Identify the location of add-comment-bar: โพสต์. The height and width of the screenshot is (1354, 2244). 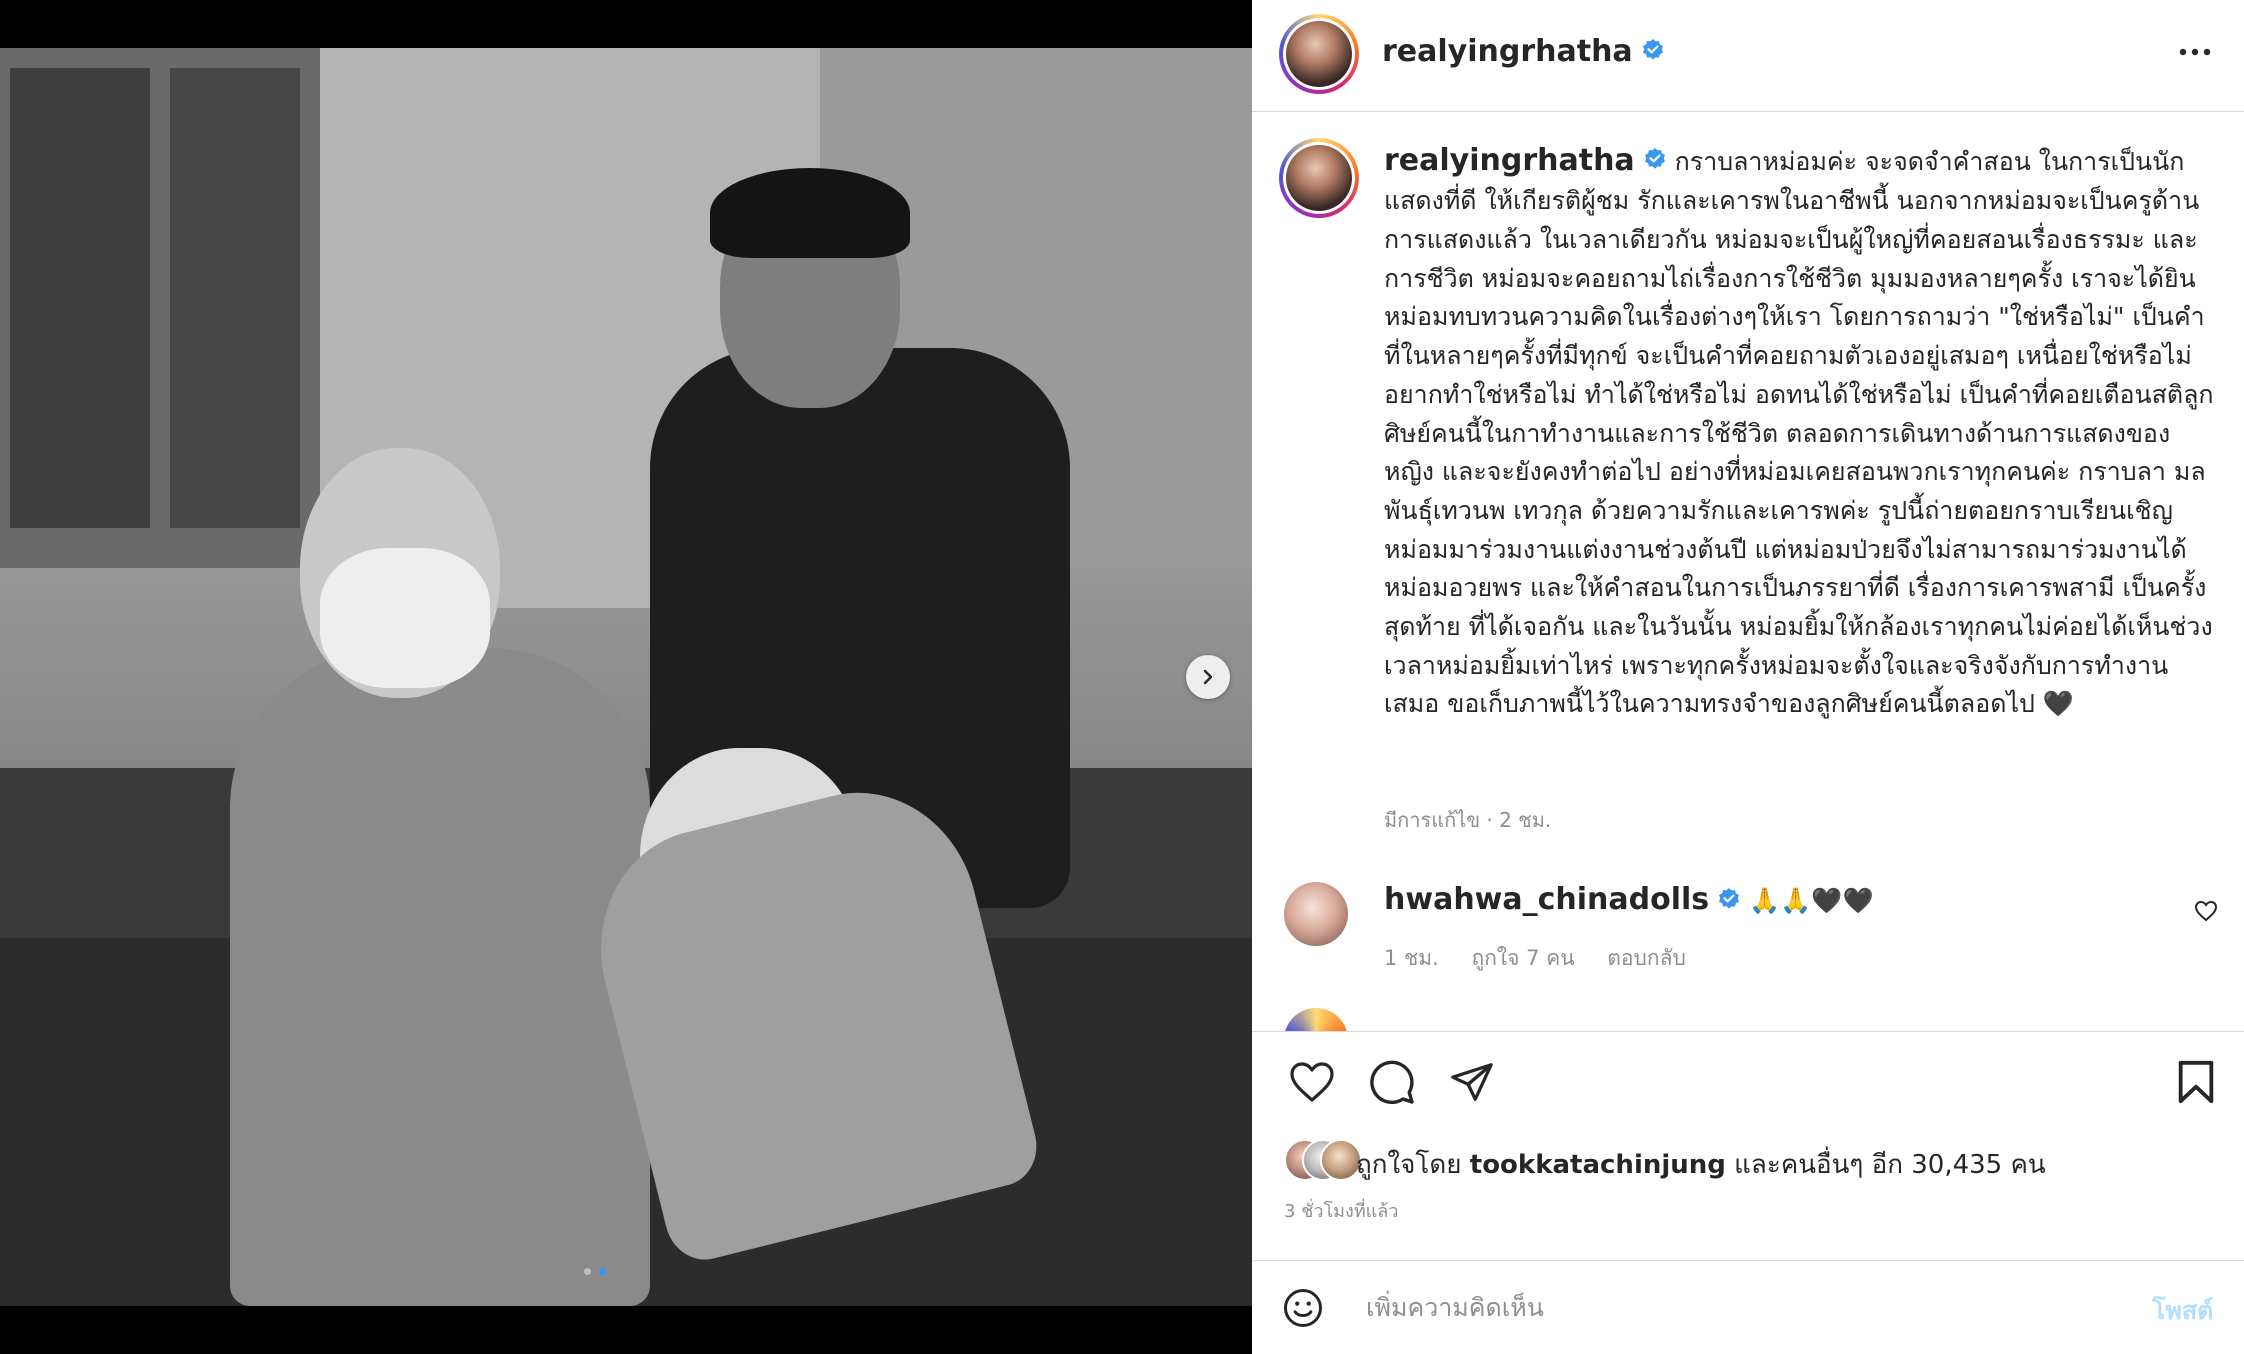
(1748, 1307).